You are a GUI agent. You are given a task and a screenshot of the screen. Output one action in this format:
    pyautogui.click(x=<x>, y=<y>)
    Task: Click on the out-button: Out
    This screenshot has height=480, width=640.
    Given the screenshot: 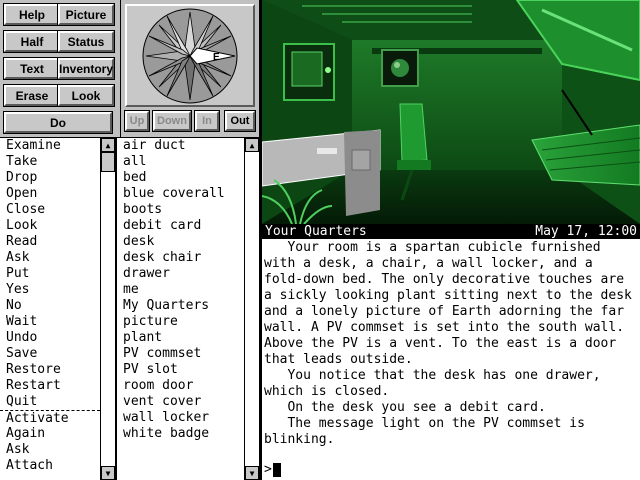 What is the action you would take?
    pyautogui.click(x=240, y=121)
    